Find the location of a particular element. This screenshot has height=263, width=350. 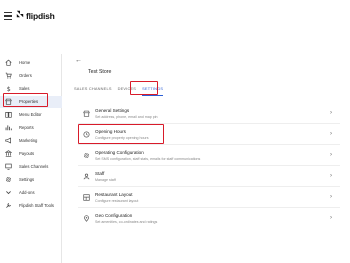

sidebar-item-label: Flipdish Staff Tools is located at coordinates (36, 205).